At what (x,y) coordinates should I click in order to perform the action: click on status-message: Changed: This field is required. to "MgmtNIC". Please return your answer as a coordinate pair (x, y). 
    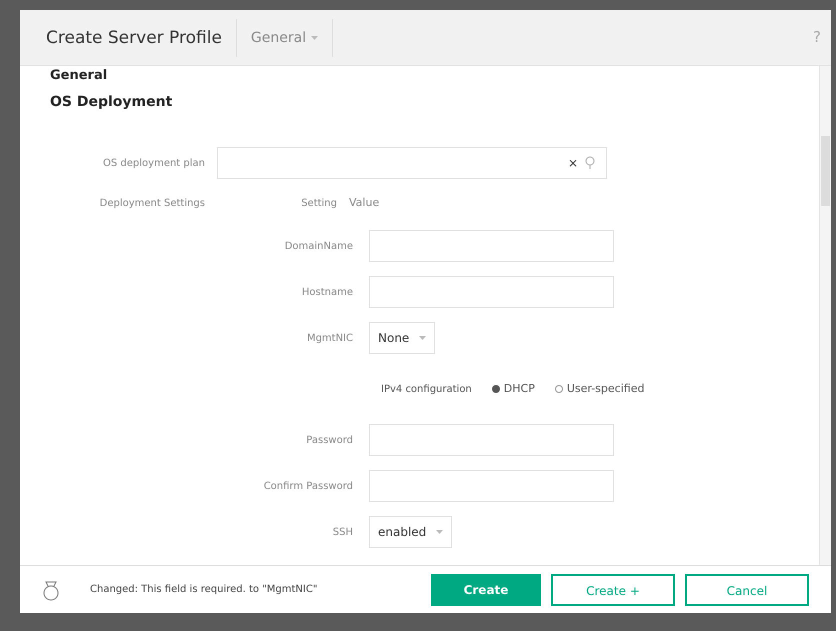
    Looking at the image, I should click on (204, 590).